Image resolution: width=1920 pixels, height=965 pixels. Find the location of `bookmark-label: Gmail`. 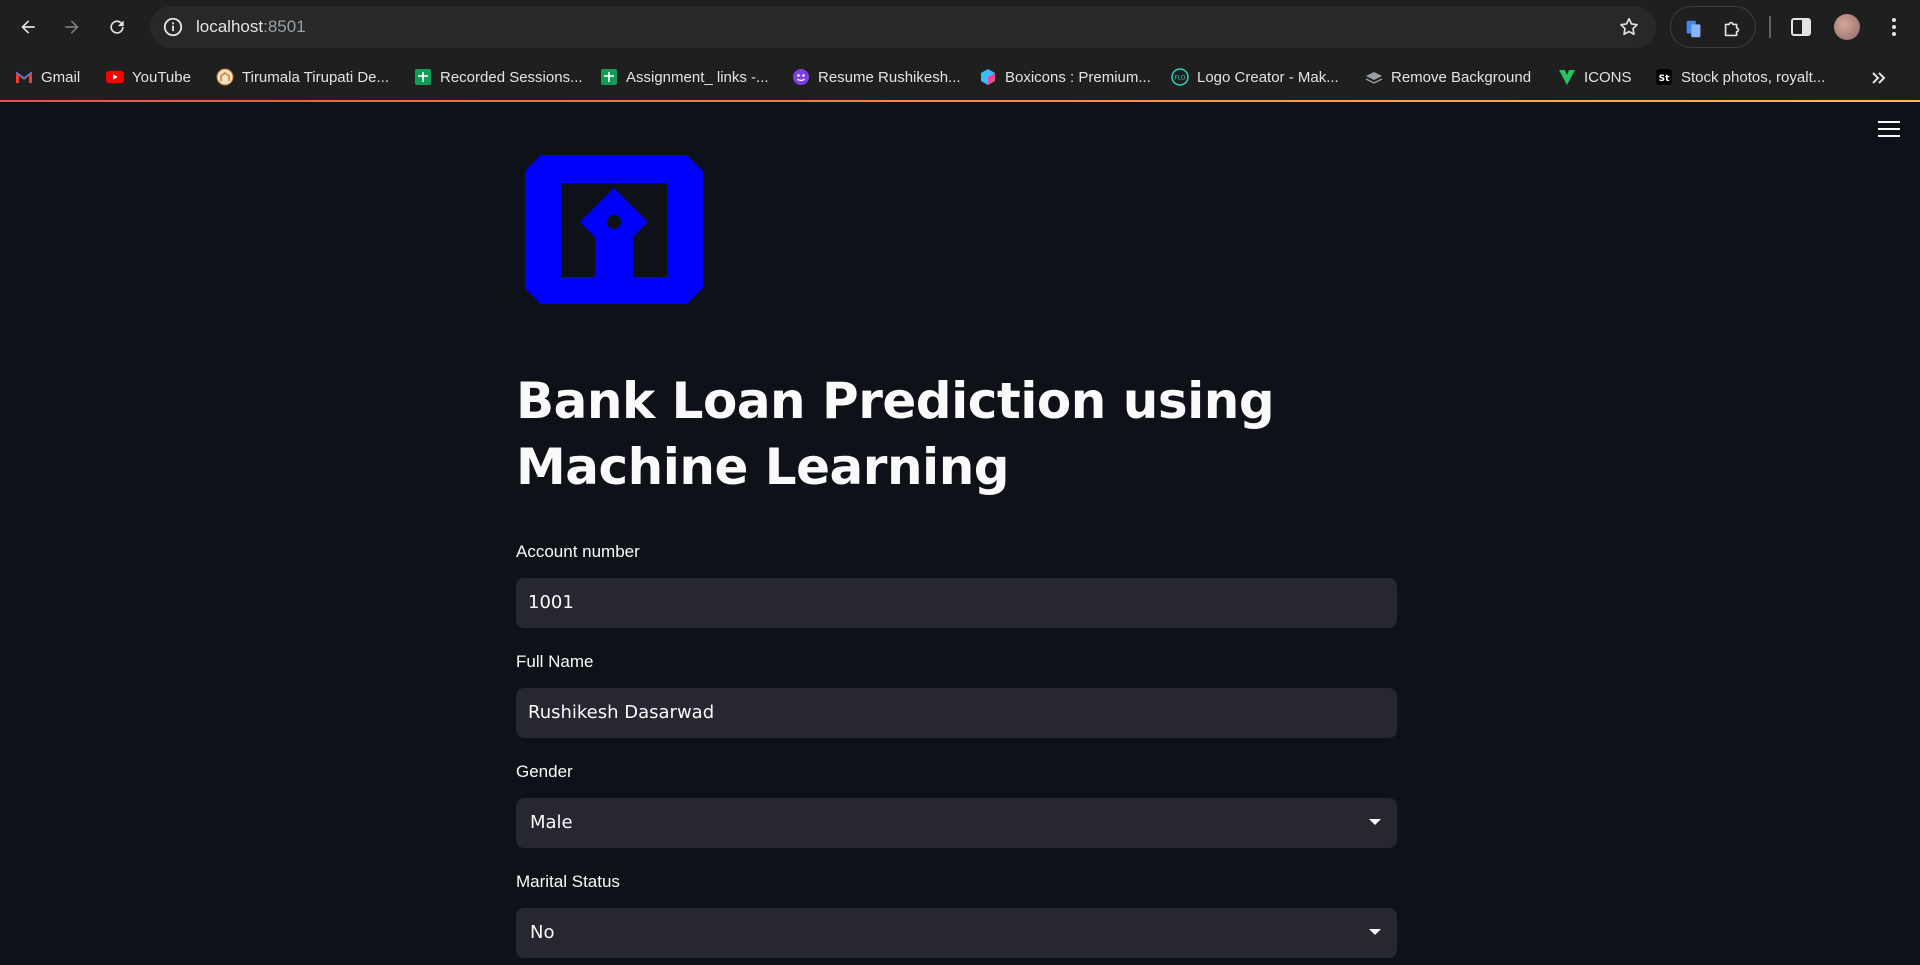

bookmark-label: Gmail is located at coordinates (61, 77).